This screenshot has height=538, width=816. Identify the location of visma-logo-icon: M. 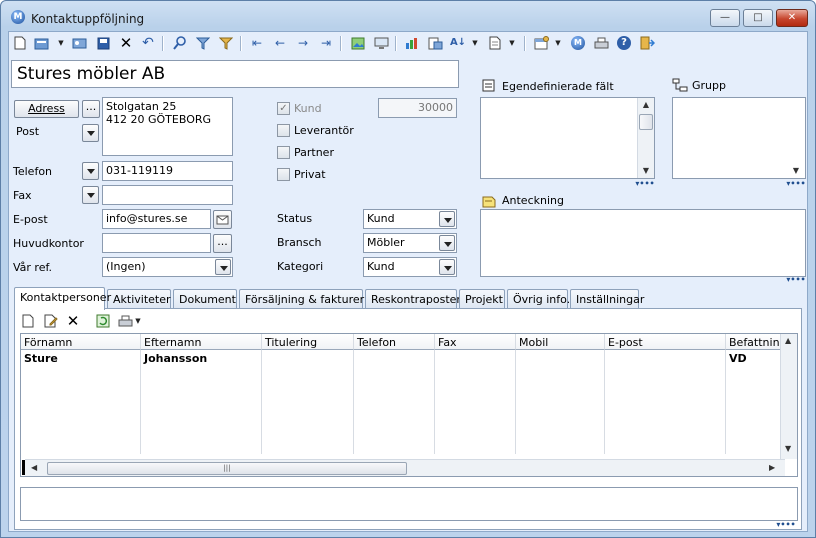
(578, 43).